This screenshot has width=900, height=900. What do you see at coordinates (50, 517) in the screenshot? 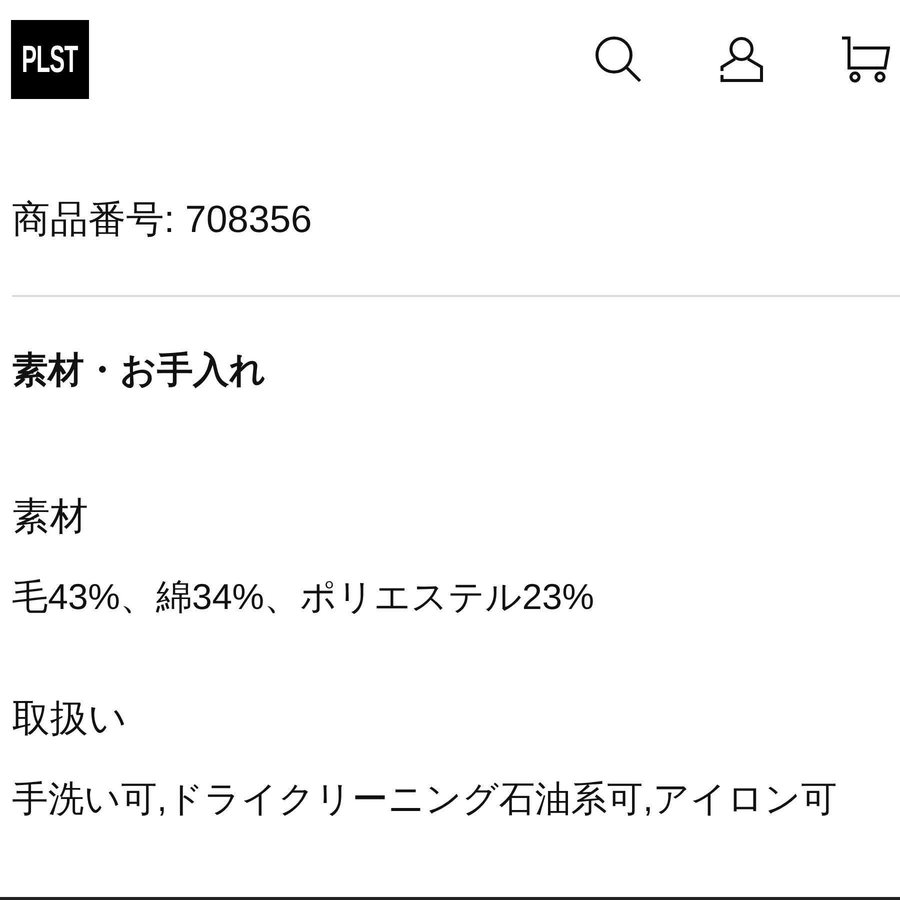
I see `attribute-label: 素材` at bounding box center [50, 517].